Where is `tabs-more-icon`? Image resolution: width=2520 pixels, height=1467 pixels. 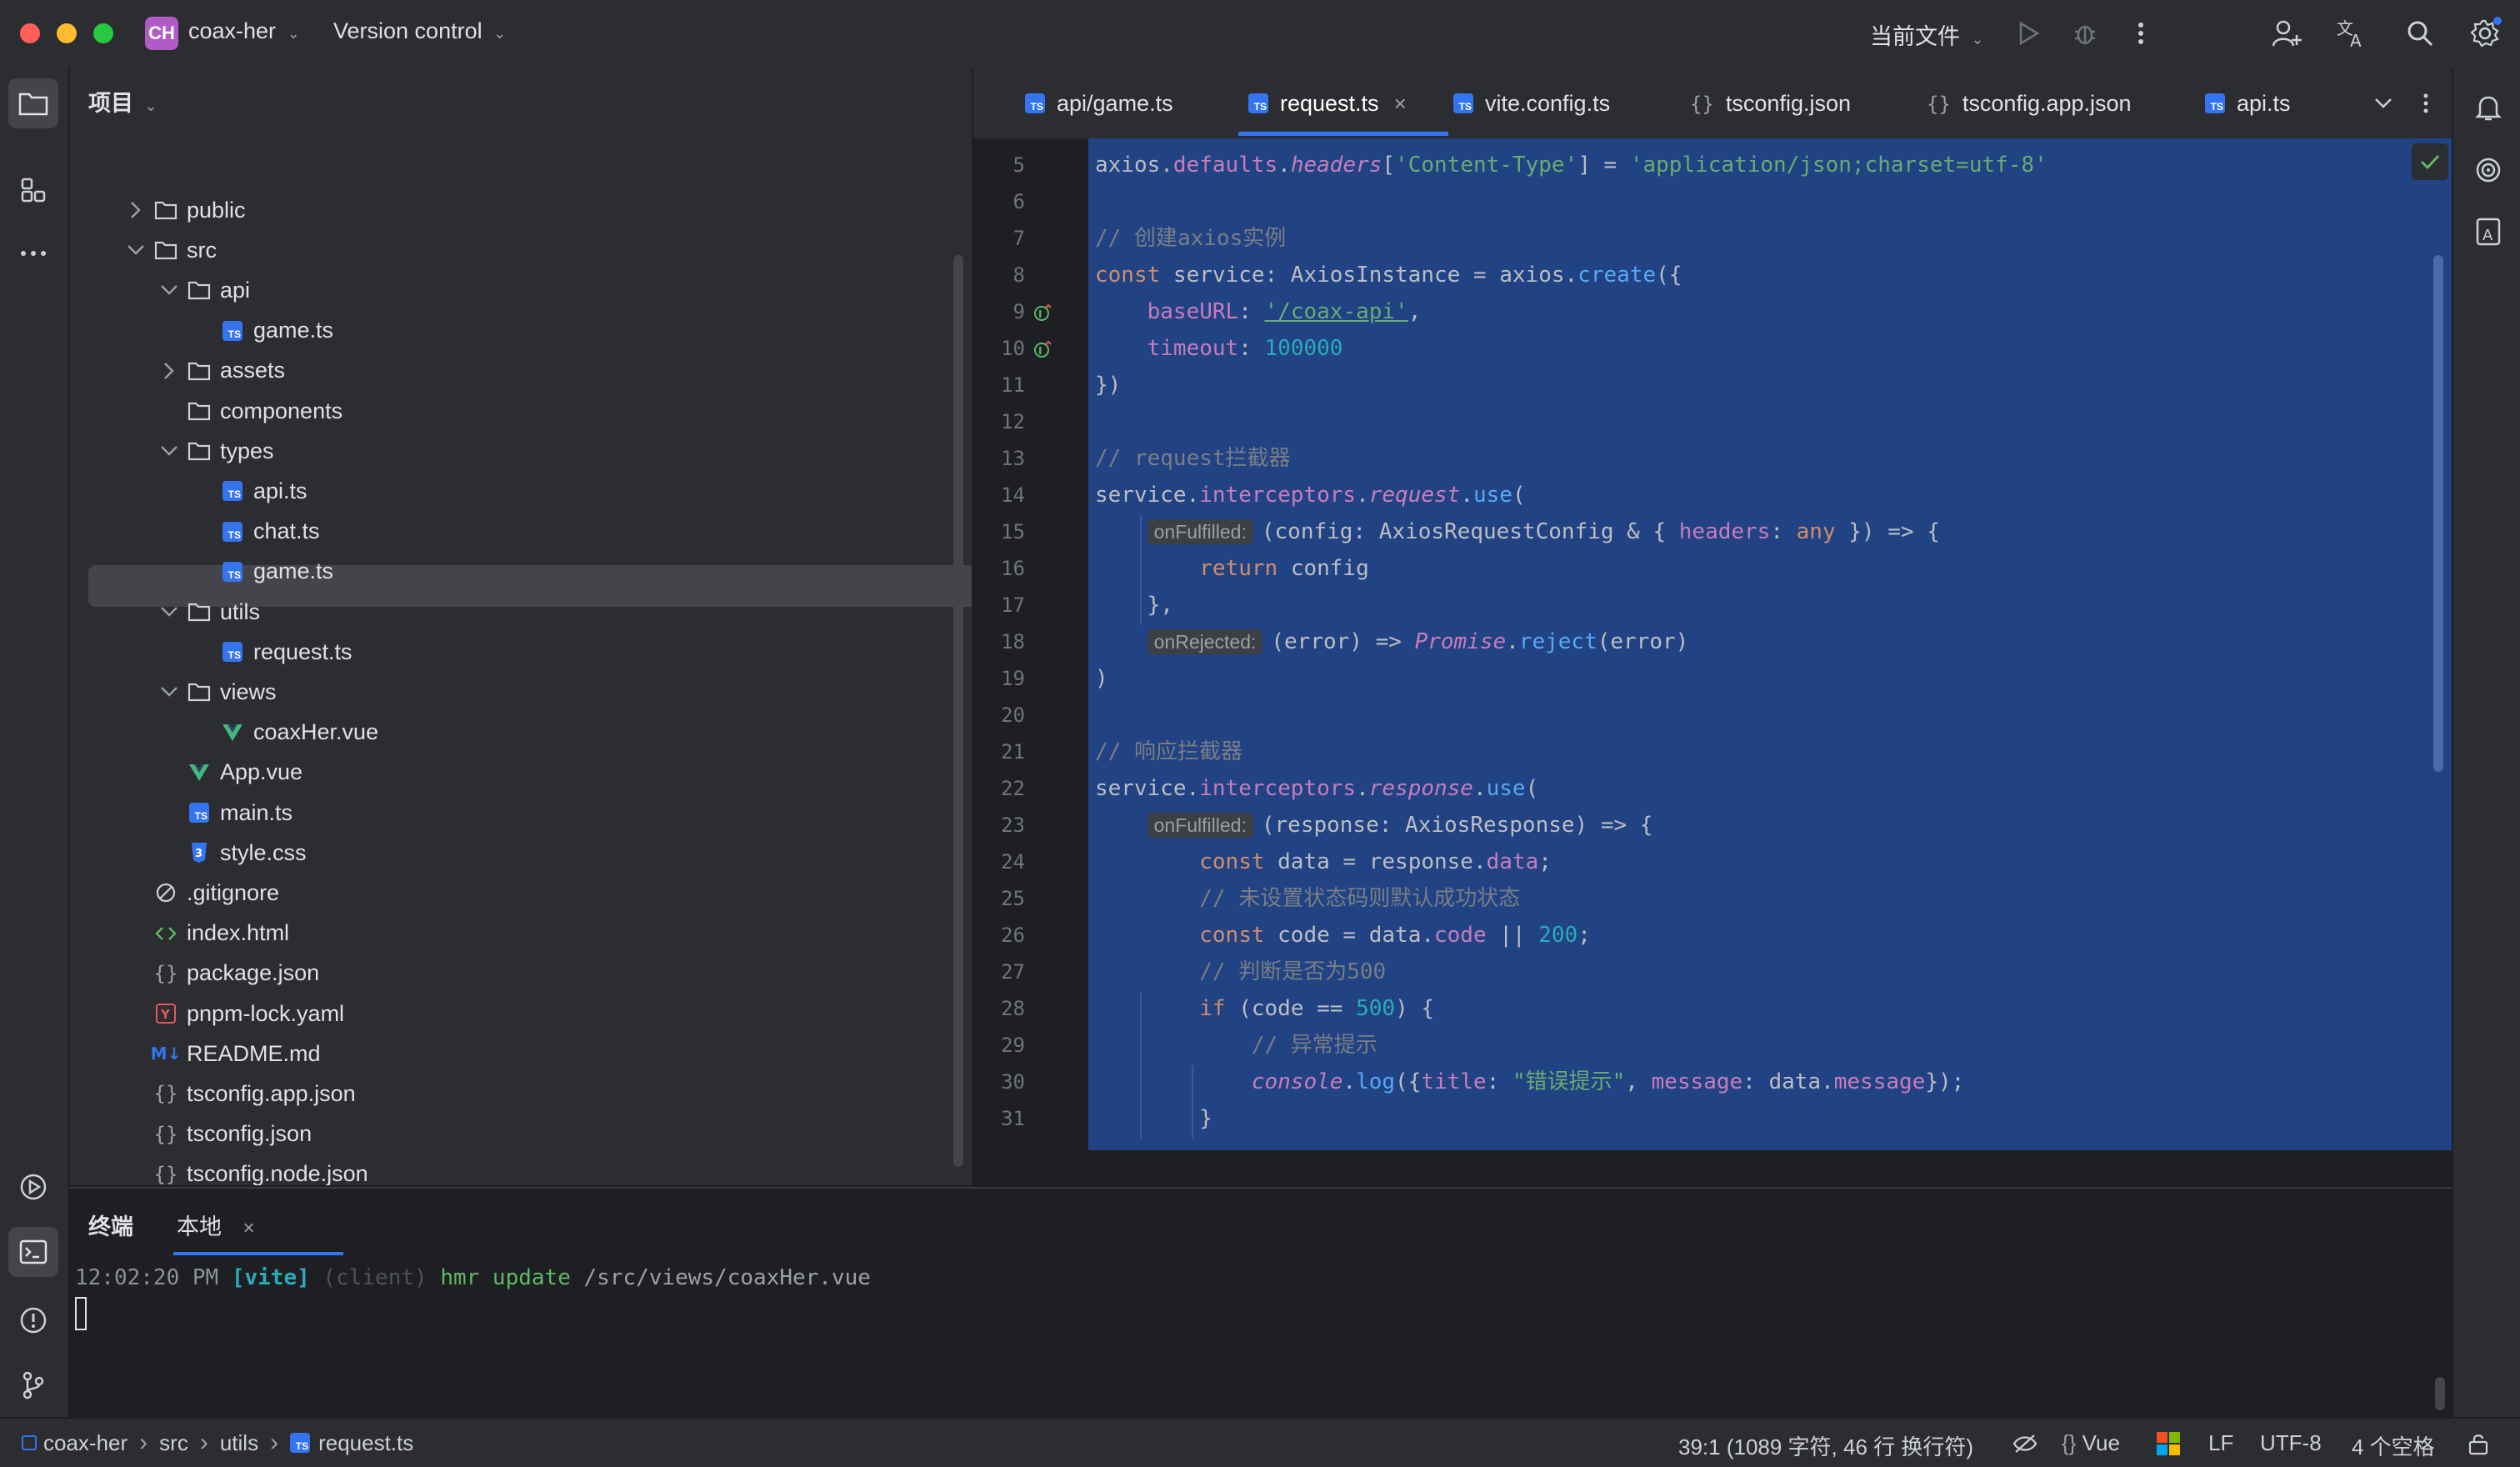
tabs-more-icon is located at coordinates (2425, 104).